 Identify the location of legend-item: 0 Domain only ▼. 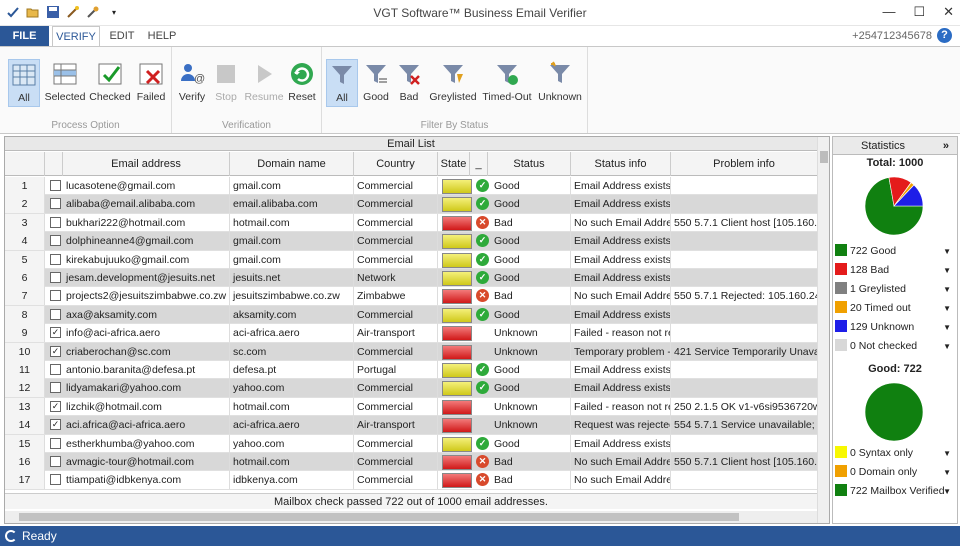
(895, 472).